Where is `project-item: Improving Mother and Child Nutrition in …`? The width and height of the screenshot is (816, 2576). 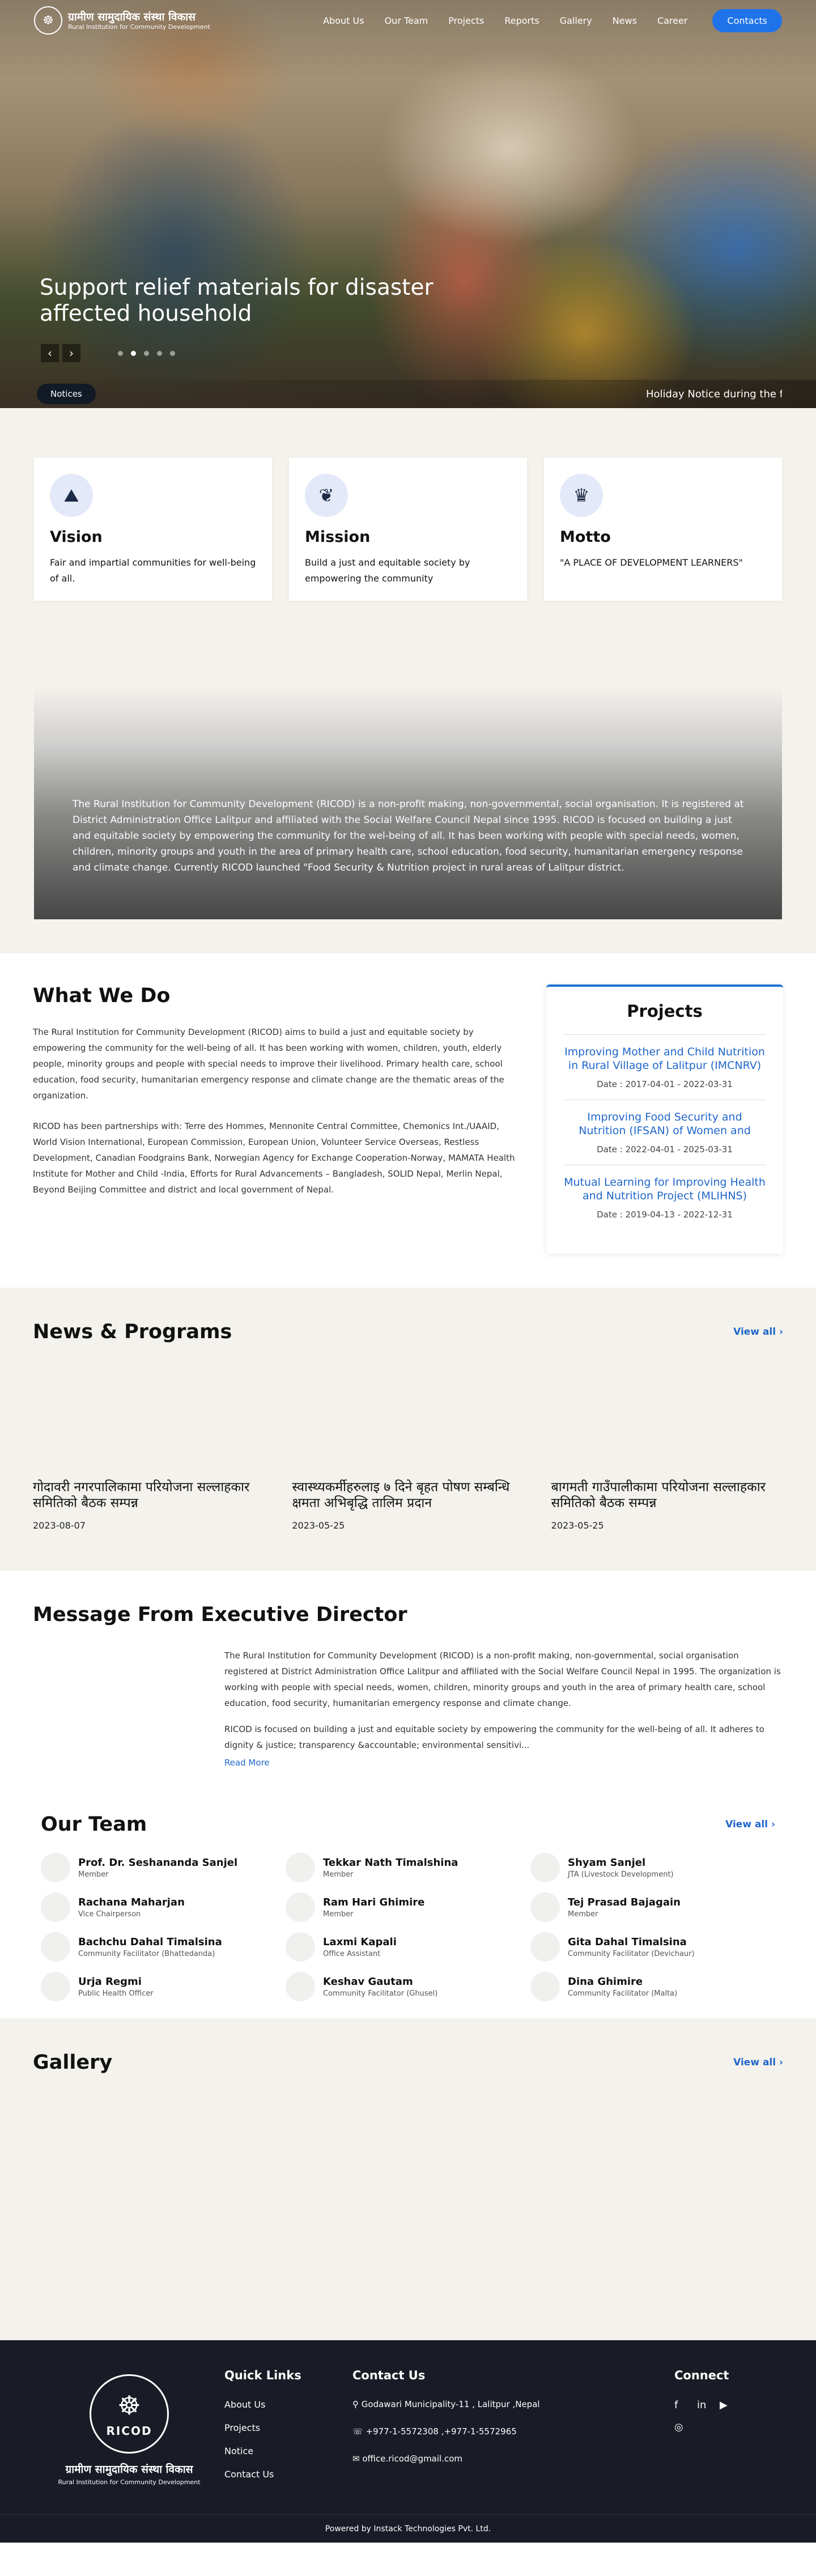 project-item: Improving Mother and Child Nutrition in … is located at coordinates (664, 1067).